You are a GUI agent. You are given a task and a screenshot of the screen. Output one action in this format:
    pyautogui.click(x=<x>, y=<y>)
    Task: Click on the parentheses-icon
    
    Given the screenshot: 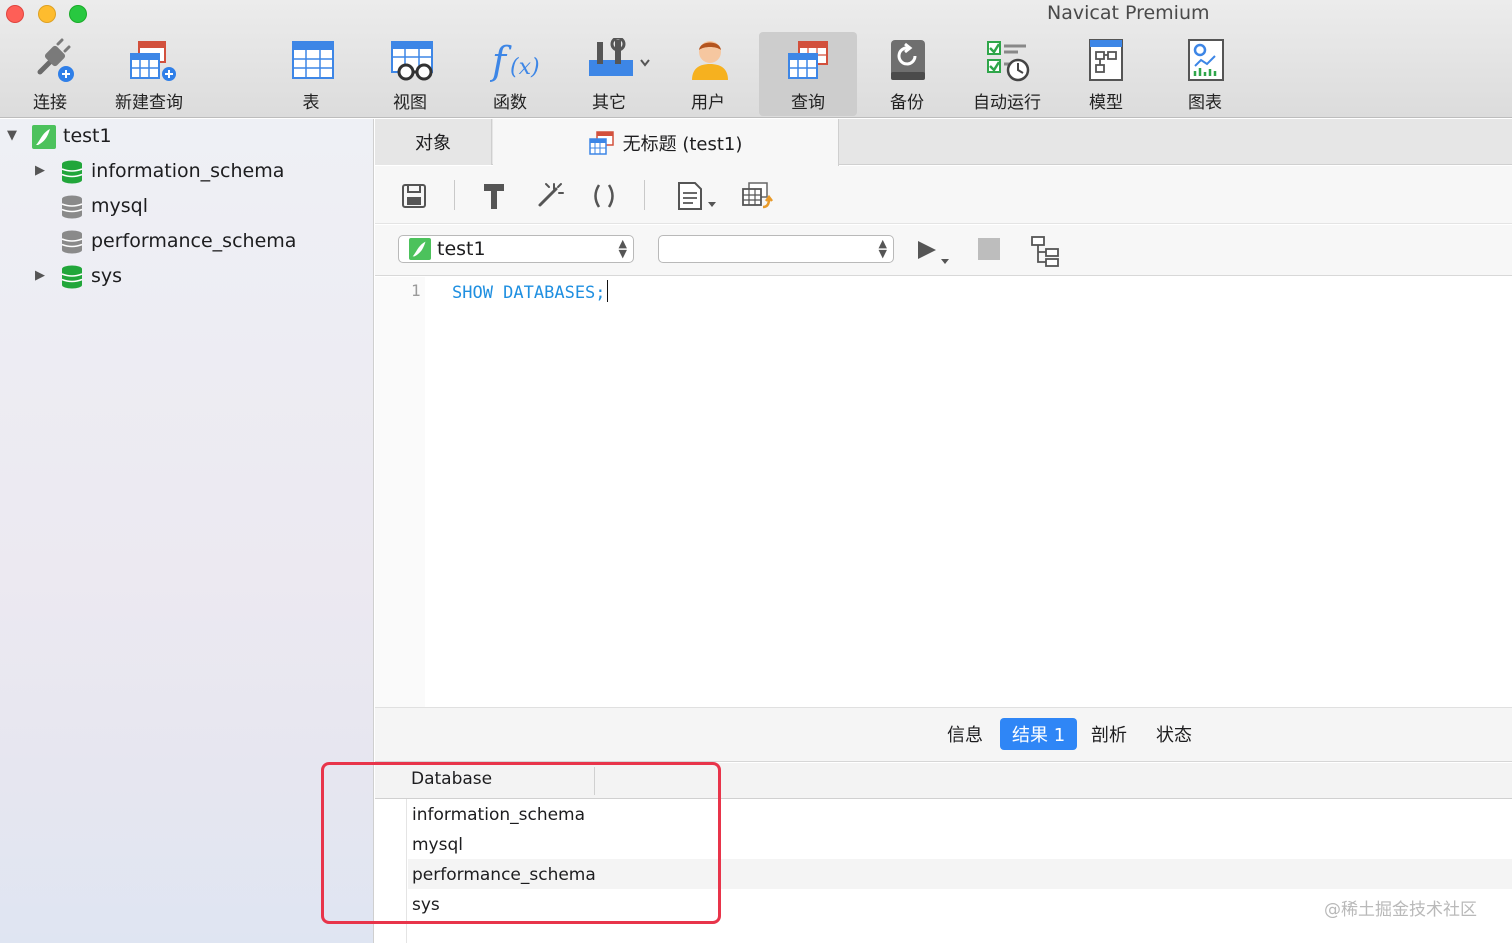 What is the action you would take?
    pyautogui.click(x=604, y=196)
    